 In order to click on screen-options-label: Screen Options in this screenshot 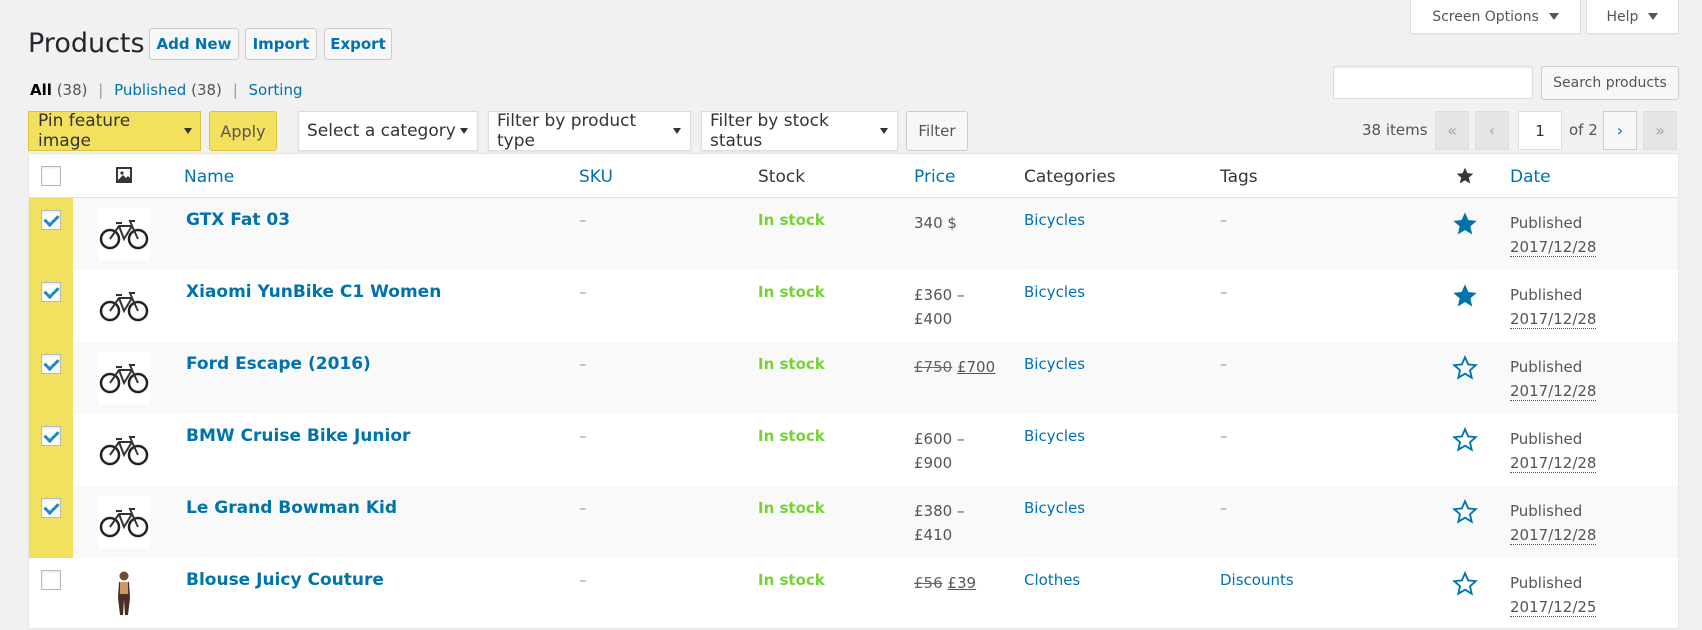, I will do `click(1485, 16)`.